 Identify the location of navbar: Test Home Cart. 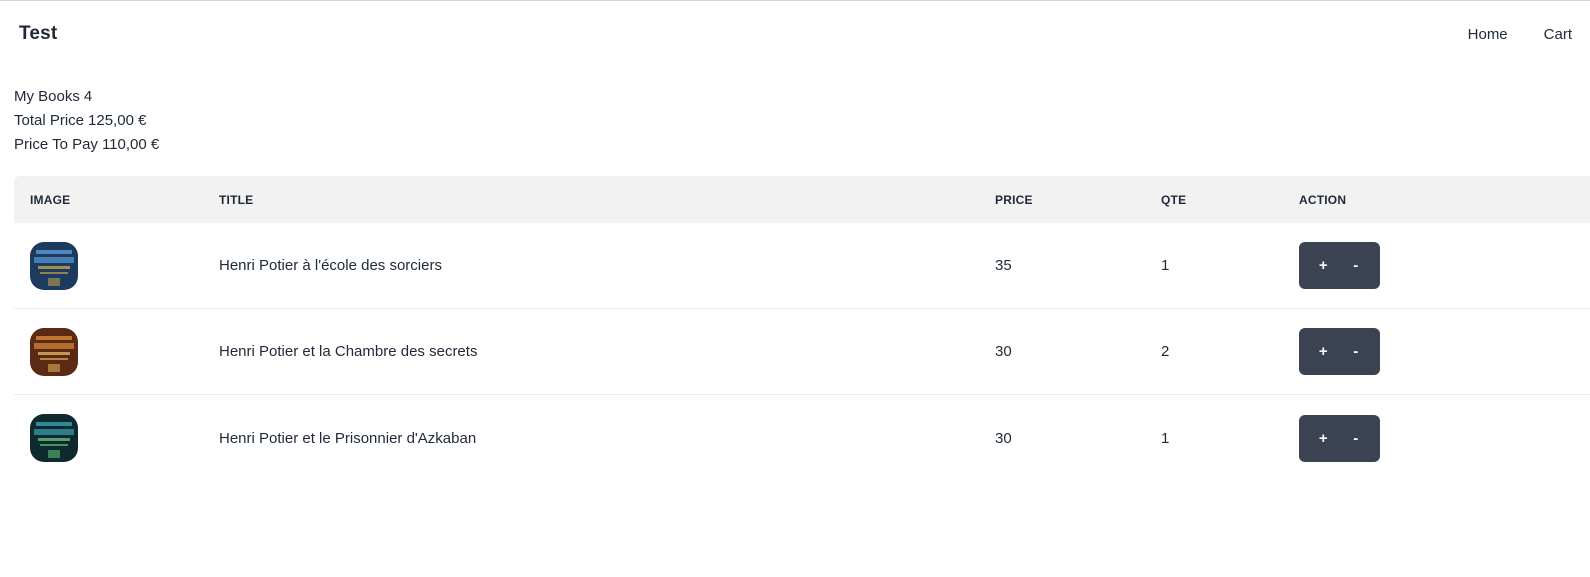
(795, 34).